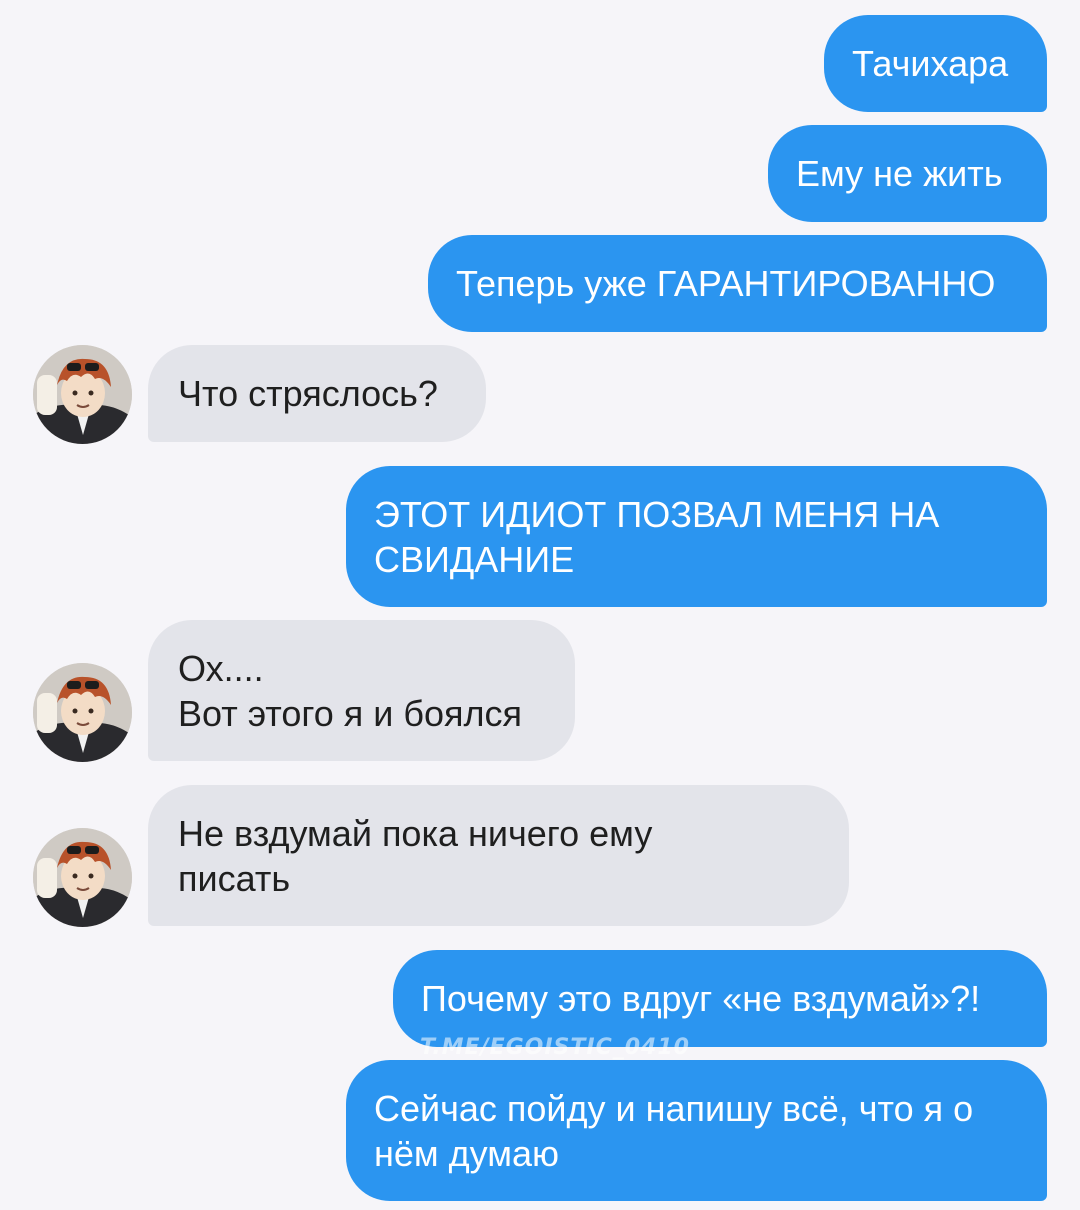 The height and width of the screenshot is (1210, 1080). Describe the element at coordinates (317, 393) in the screenshot. I see `message-bubble-incoming: Что стряслось?` at that location.